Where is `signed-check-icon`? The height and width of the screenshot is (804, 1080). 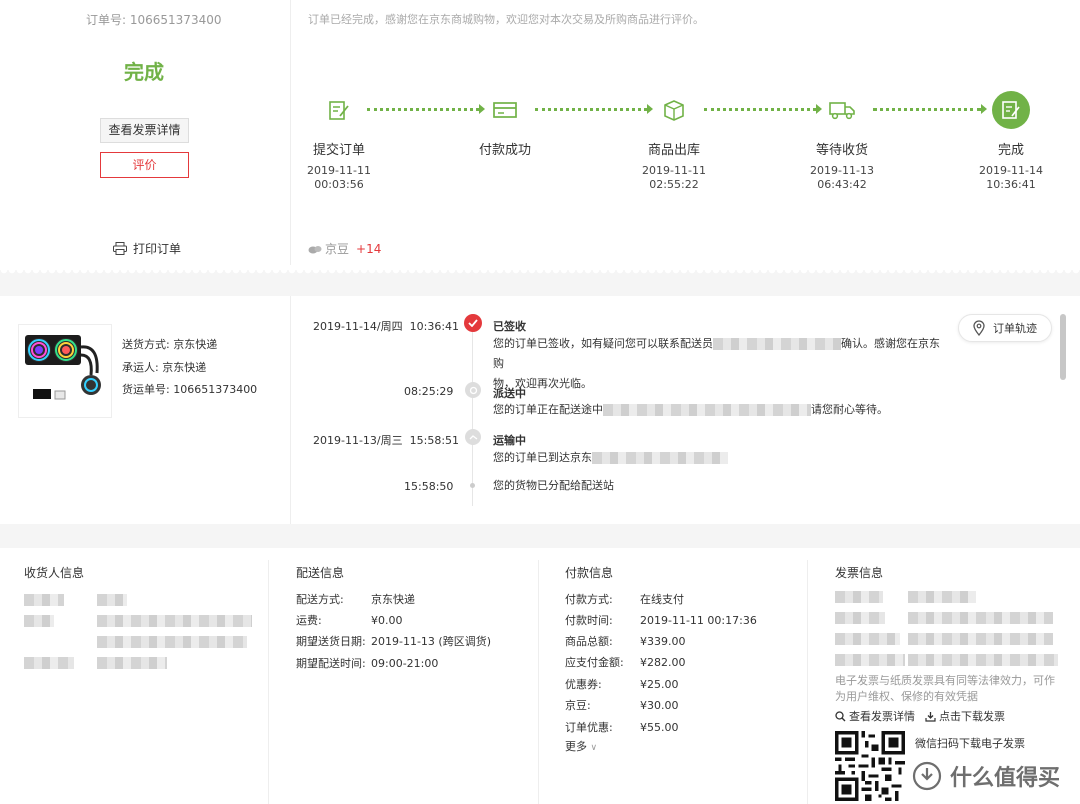 signed-check-icon is located at coordinates (473, 323).